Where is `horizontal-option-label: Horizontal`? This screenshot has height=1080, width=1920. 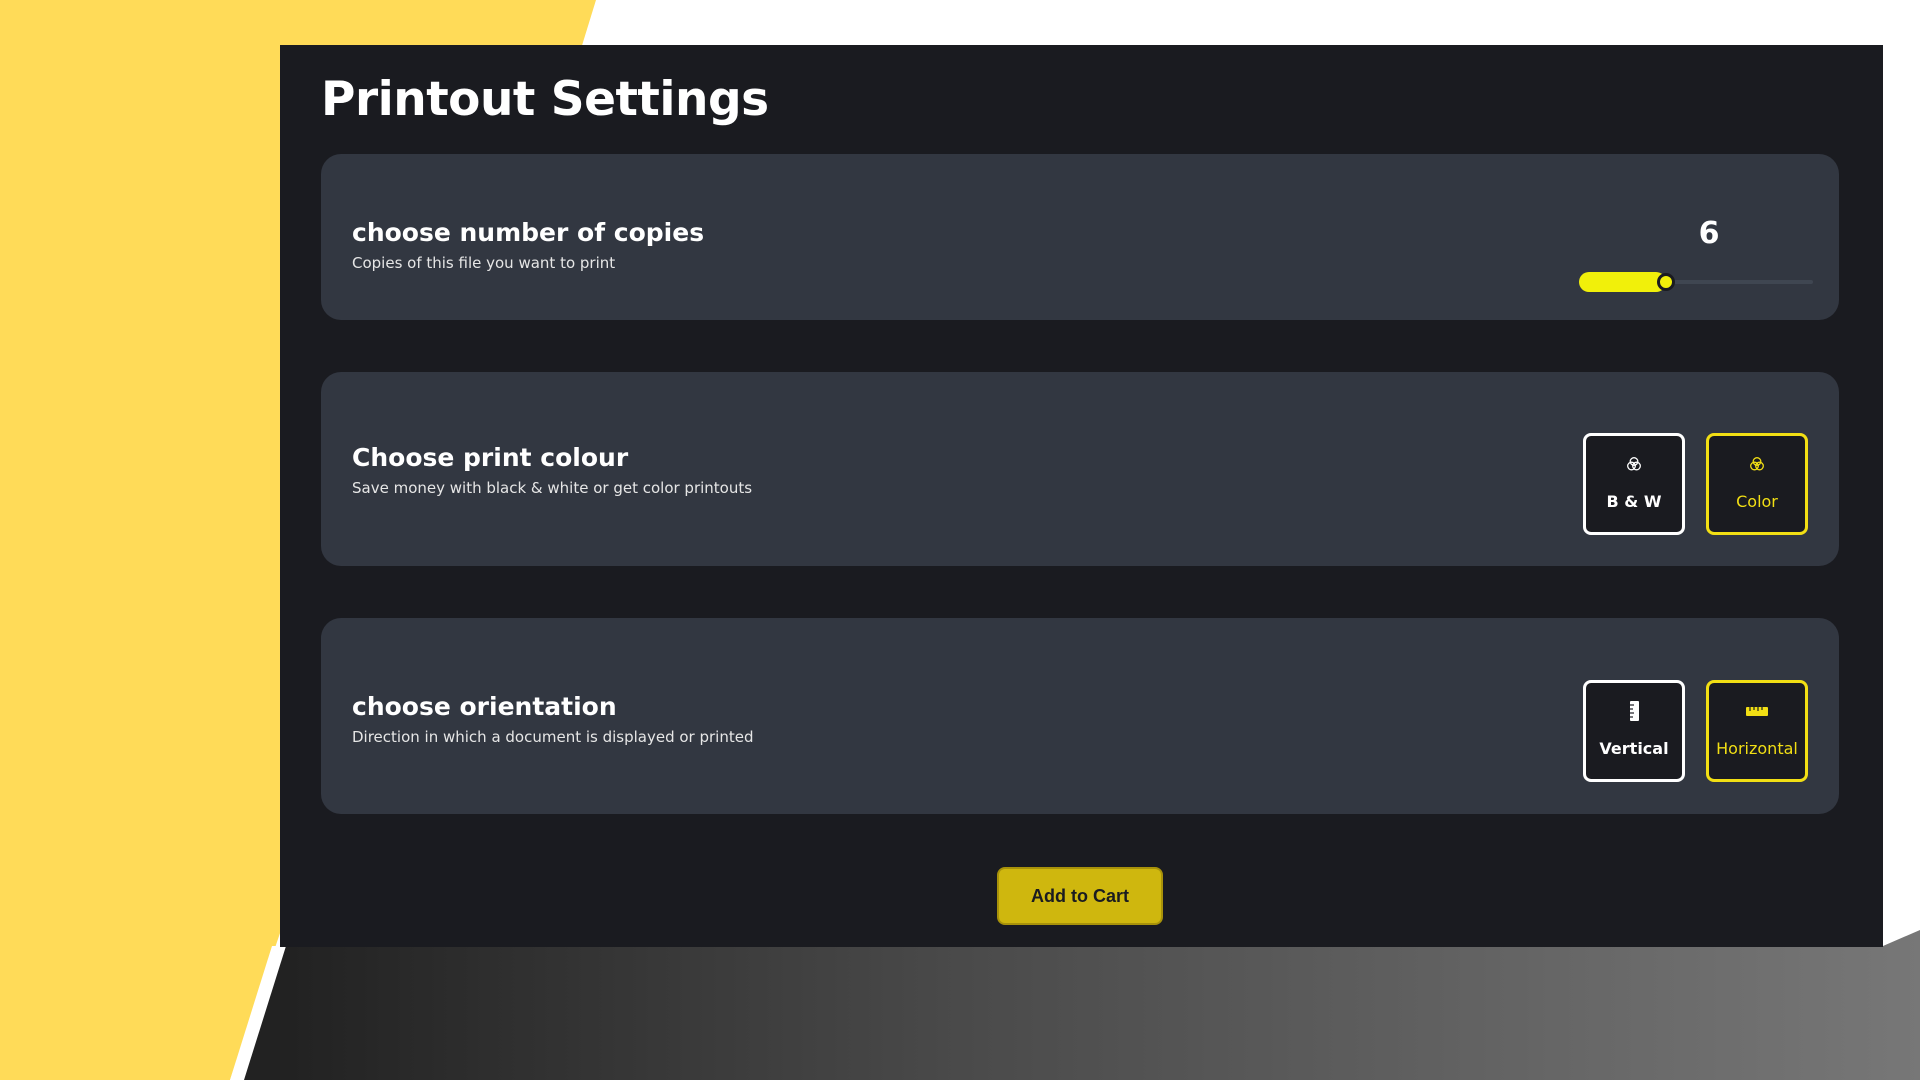 horizontal-option-label: Horizontal is located at coordinates (1757, 748).